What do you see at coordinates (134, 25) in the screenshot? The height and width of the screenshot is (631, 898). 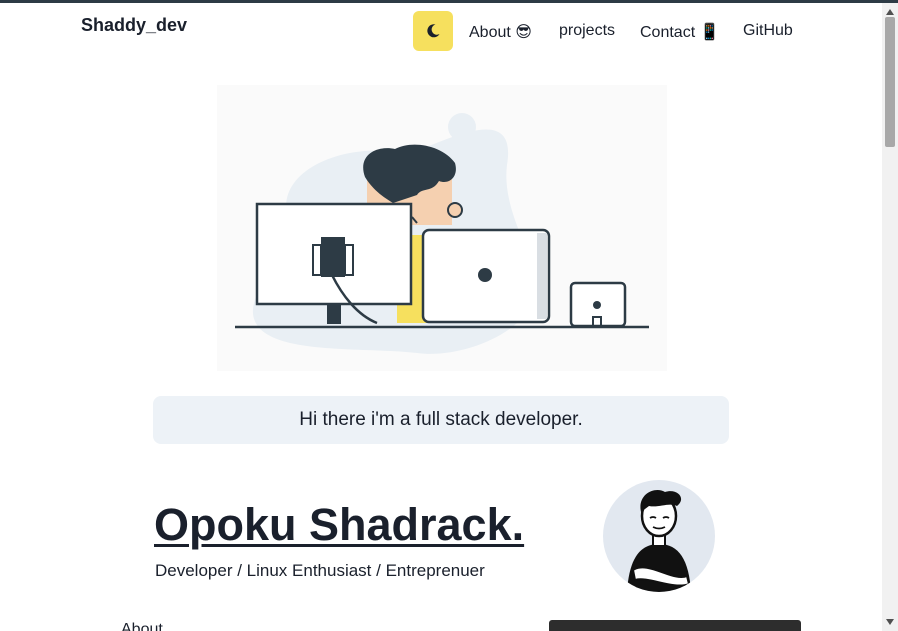 I see `site-brand: Shaddy_dev` at bounding box center [134, 25].